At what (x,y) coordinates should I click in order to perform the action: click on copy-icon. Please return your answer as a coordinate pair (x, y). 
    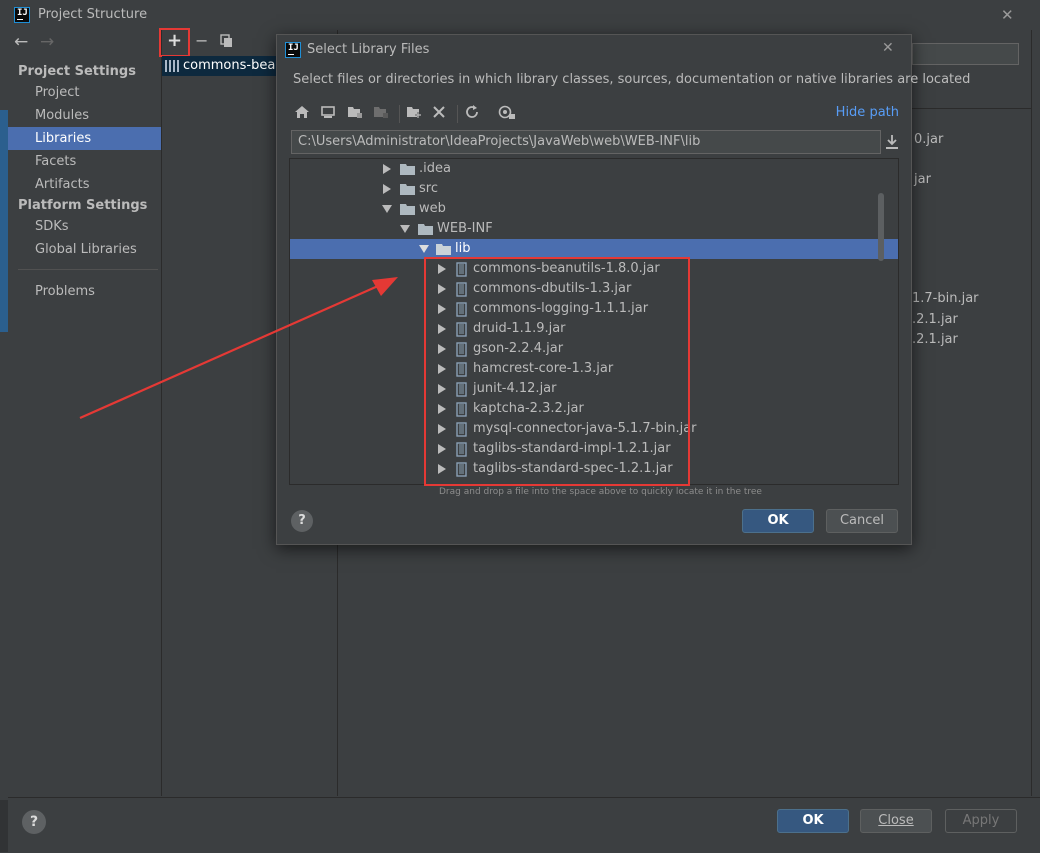
    Looking at the image, I should click on (227, 41).